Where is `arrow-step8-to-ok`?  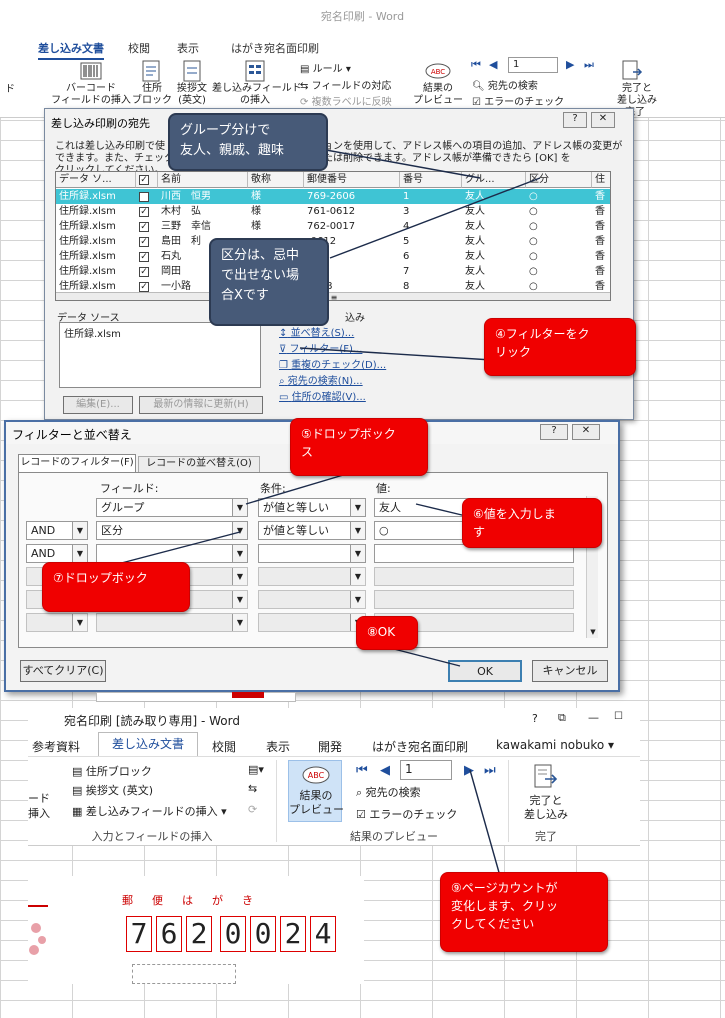 arrow-step8-to-ok is located at coordinates (425, 657).